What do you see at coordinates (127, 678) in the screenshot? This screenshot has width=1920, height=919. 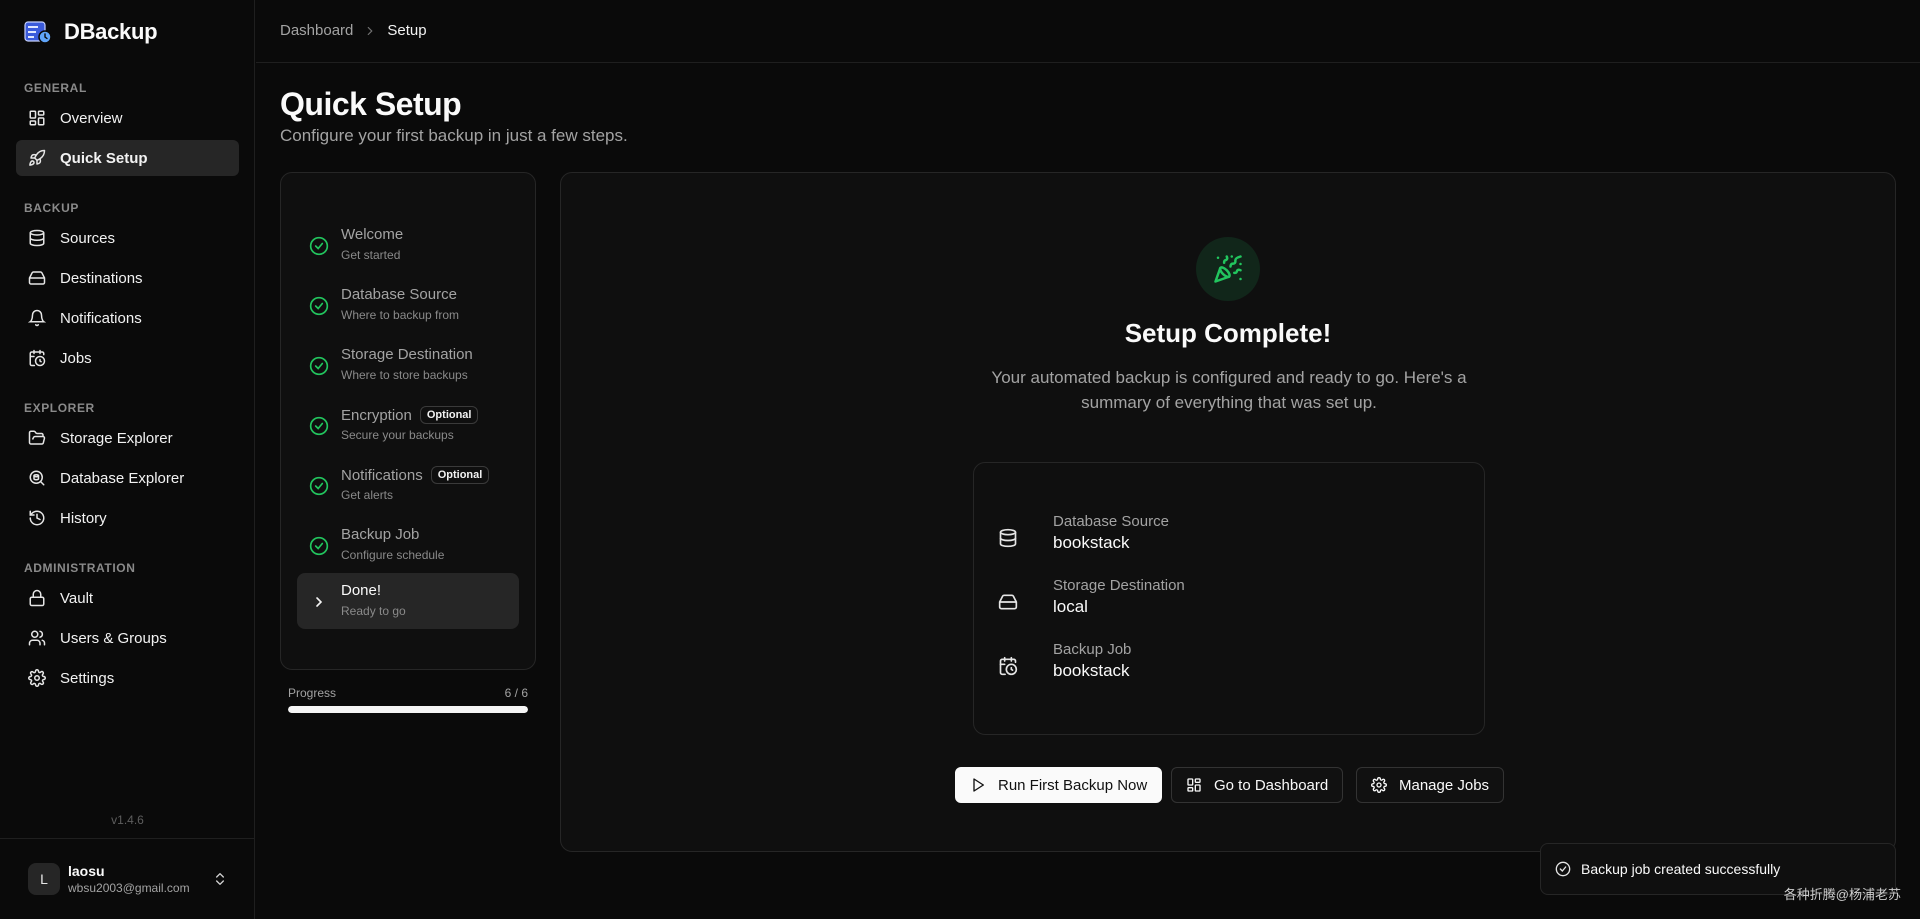 I see `sidebar-item-settings: Settings` at bounding box center [127, 678].